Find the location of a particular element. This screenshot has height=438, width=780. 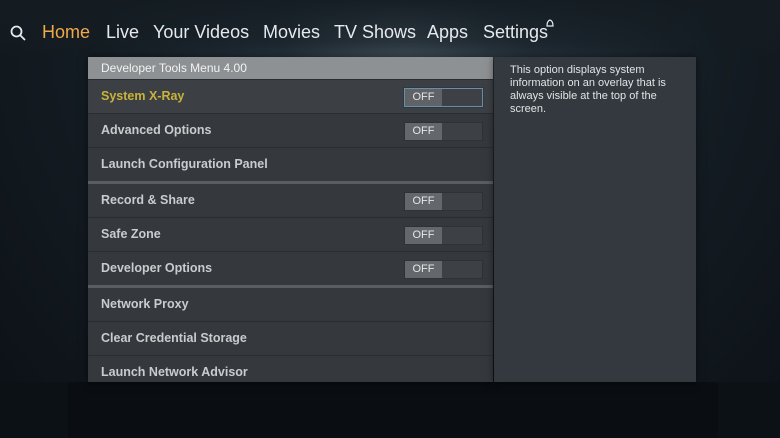

nav-item-movies: Movies is located at coordinates (291, 32).